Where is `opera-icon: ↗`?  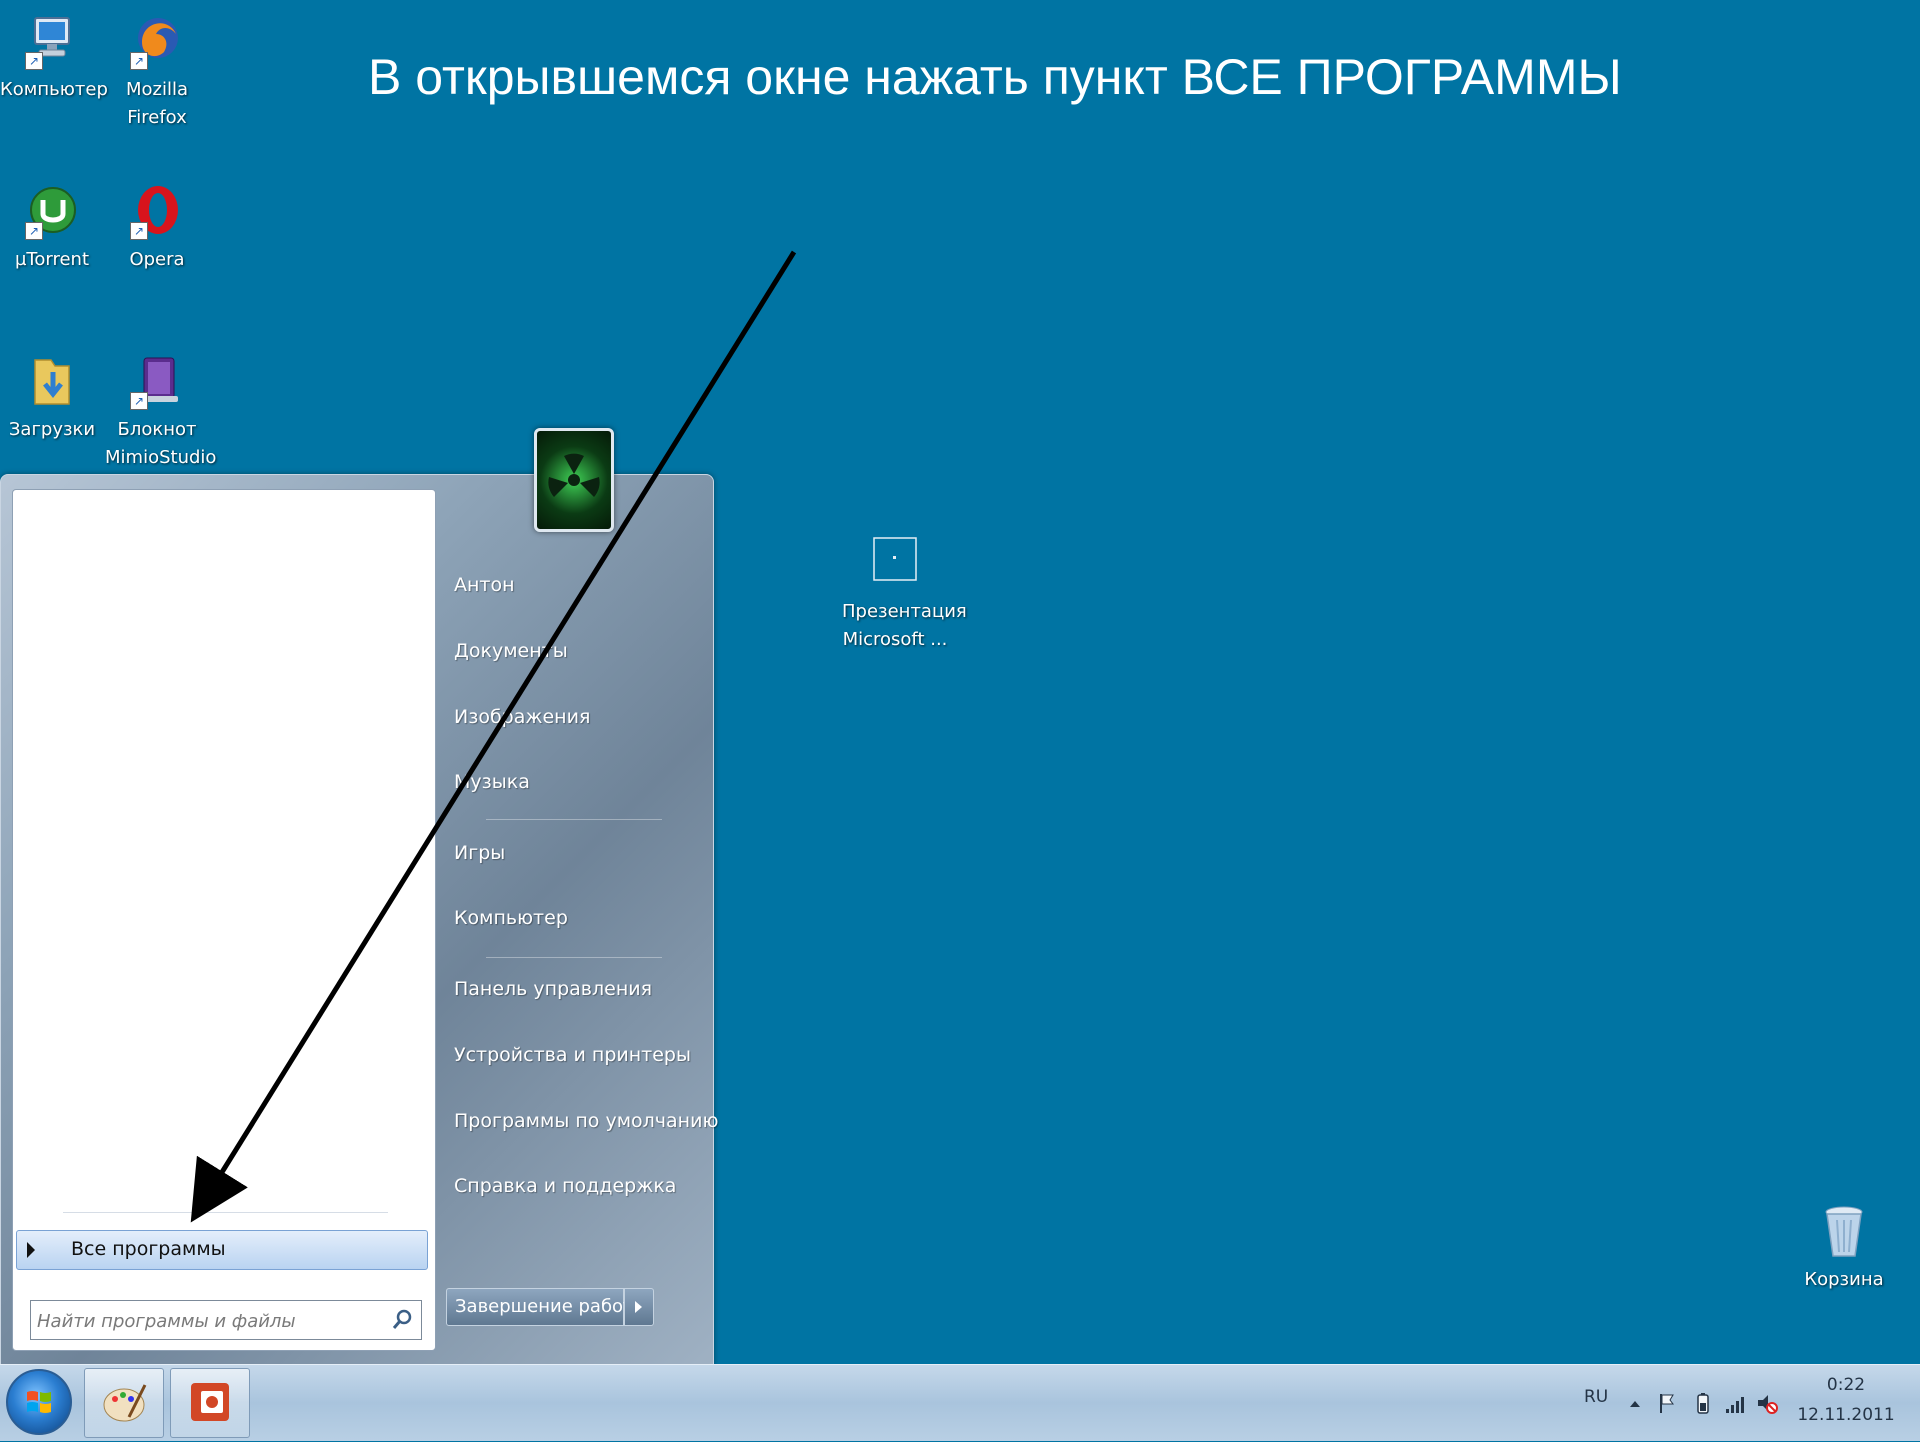 opera-icon: ↗ is located at coordinates (157, 211).